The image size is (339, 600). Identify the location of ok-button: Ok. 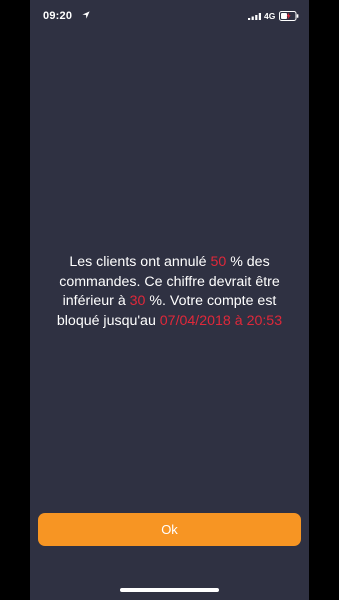
(169, 529).